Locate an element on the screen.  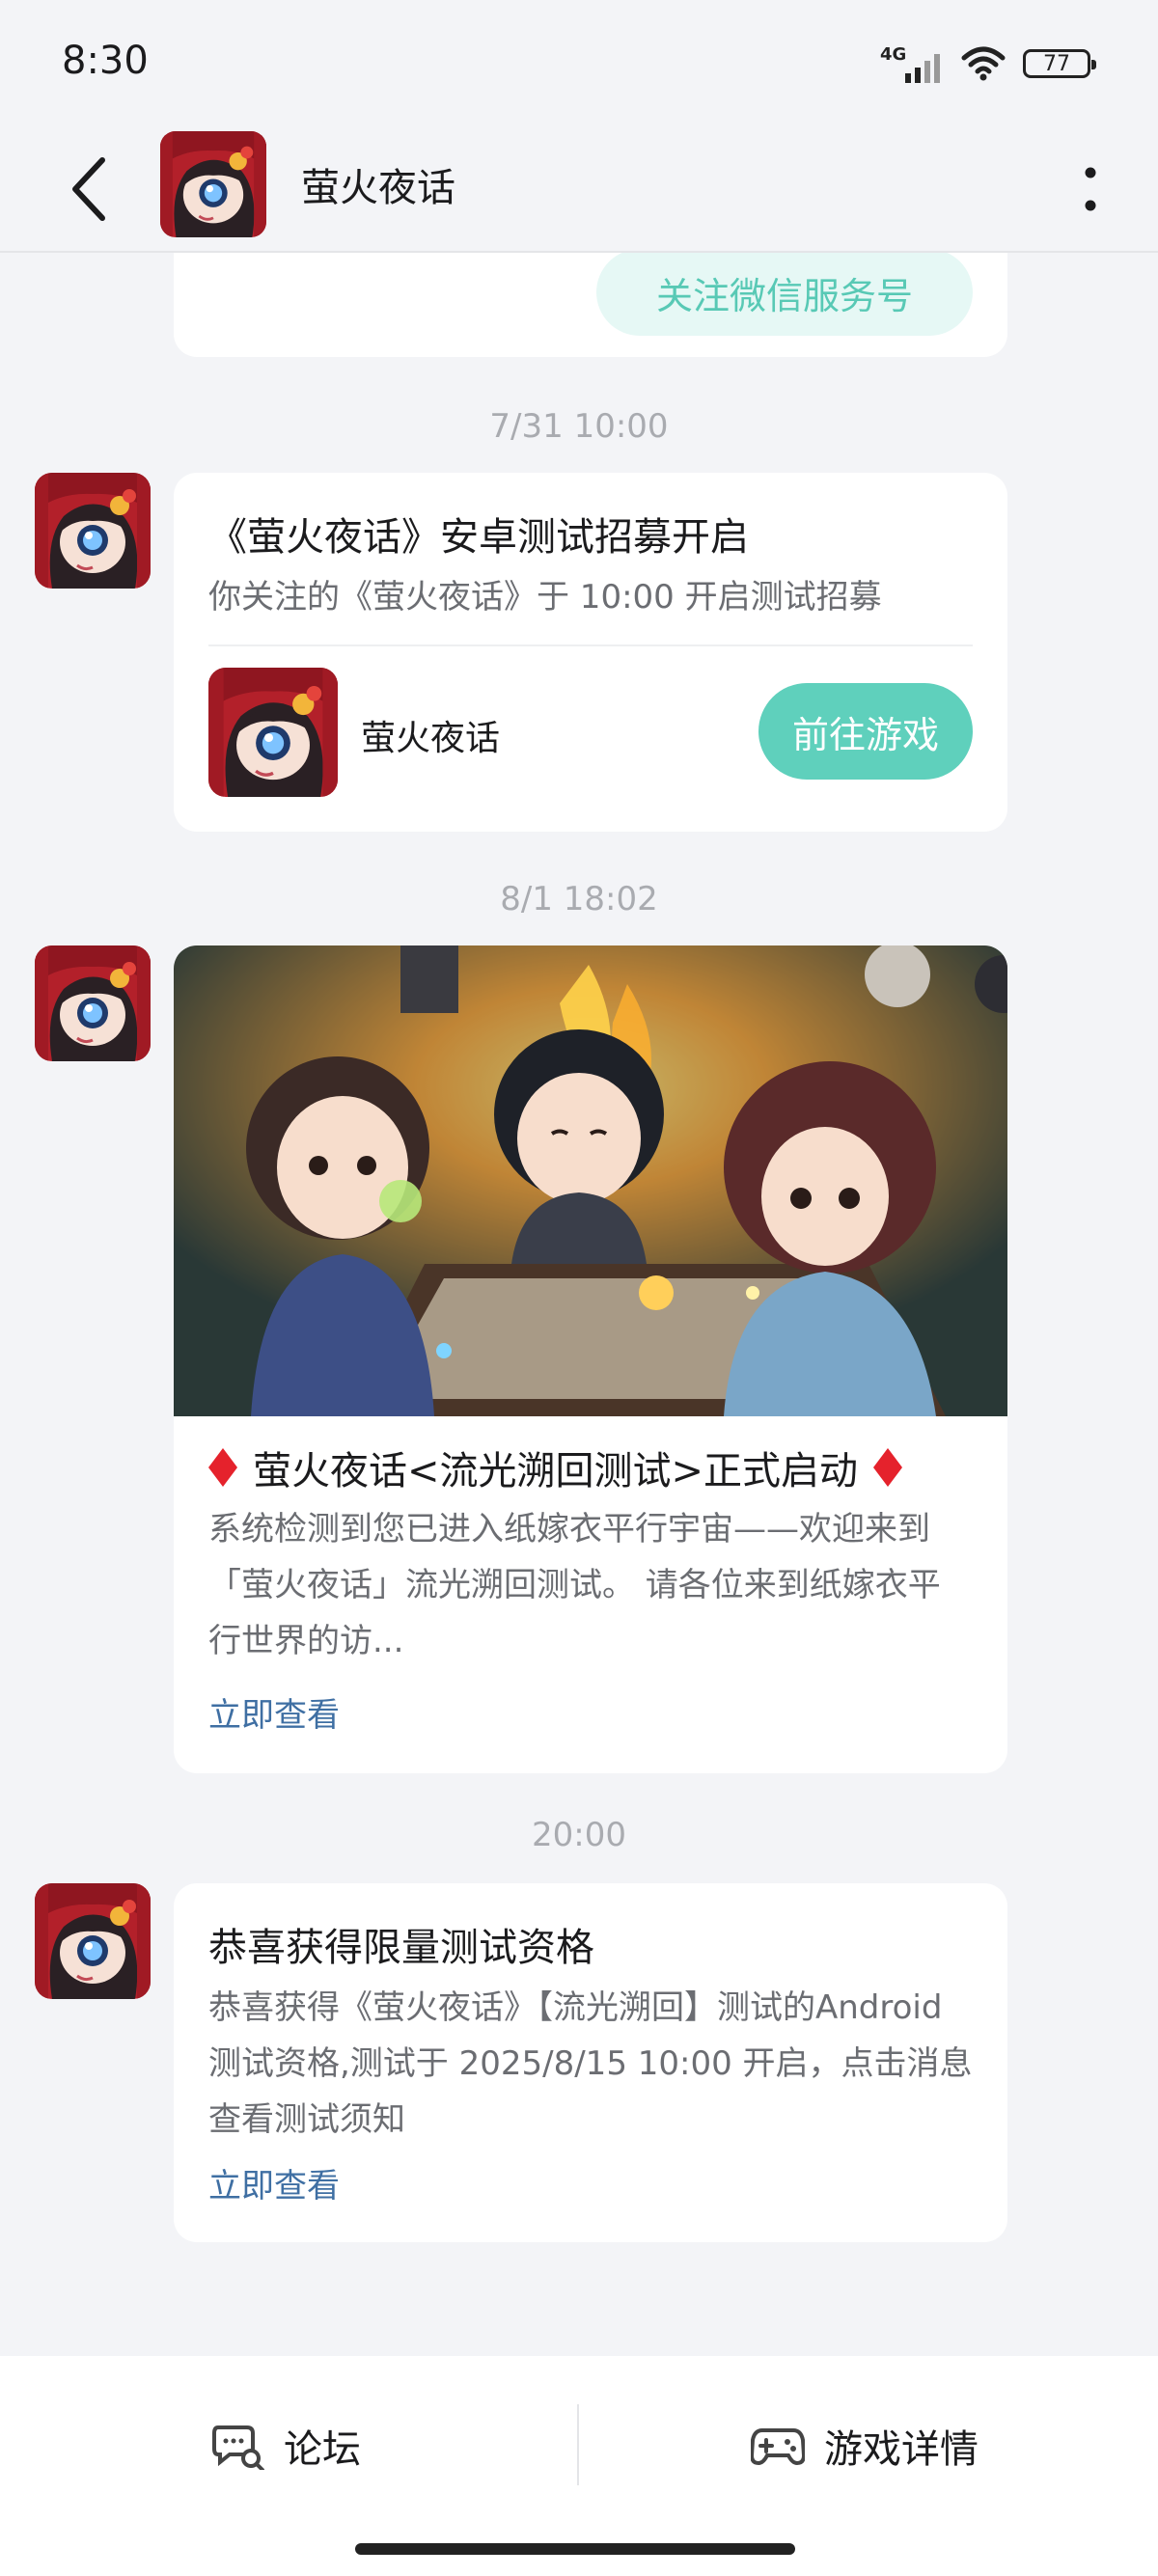
home-indicator is located at coordinates (575, 2549).